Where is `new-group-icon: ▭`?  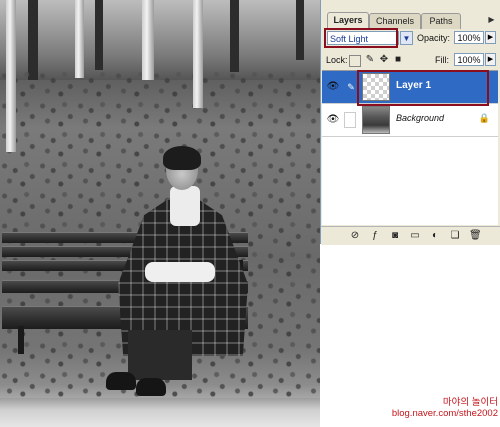
new-group-icon: ▭ is located at coordinates (415, 236).